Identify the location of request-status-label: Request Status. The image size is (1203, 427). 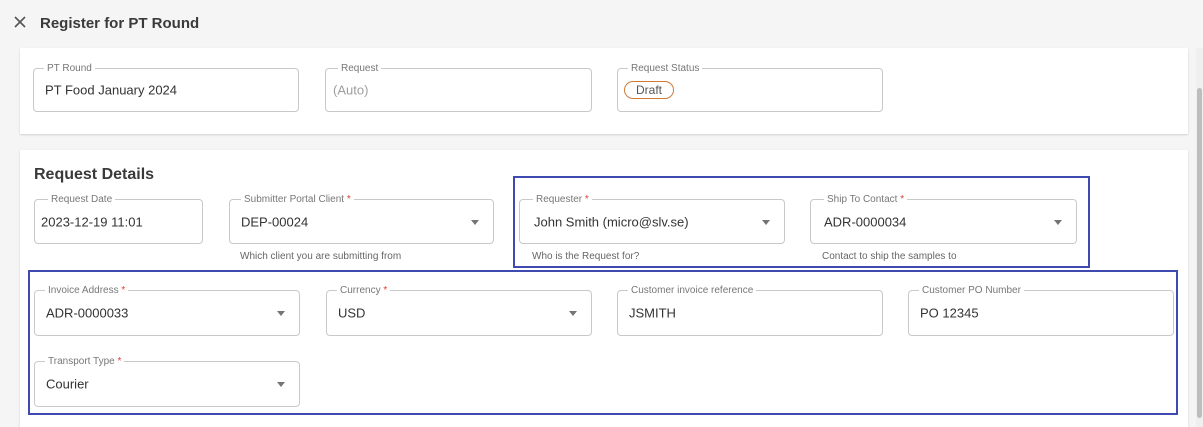
(665, 69).